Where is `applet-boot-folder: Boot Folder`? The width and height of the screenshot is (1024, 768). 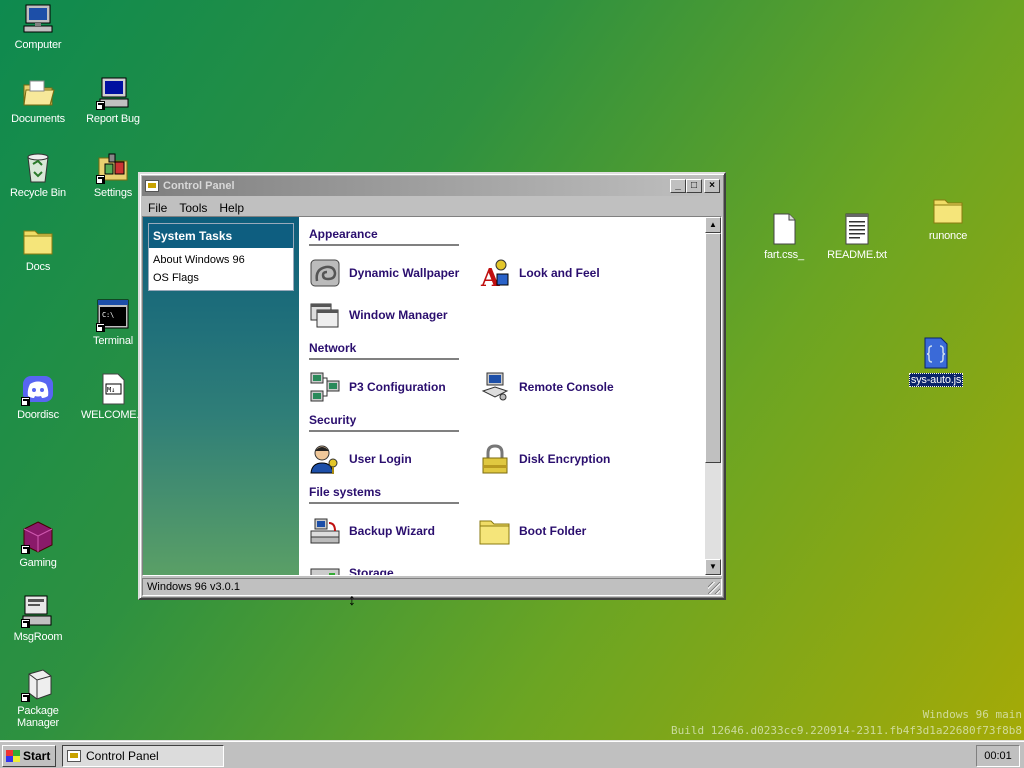 applet-boot-folder: Boot Folder is located at coordinates (532, 531).